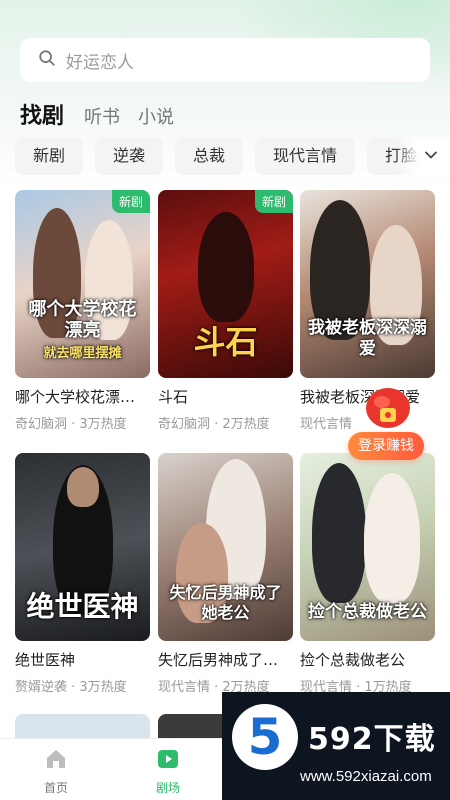 The image size is (450, 800). What do you see at coordinates (71, 424) in the screenshot?
I see `drama-meta: 奇幻脑洞 · 3万热度` at bounding box center [71, 424].